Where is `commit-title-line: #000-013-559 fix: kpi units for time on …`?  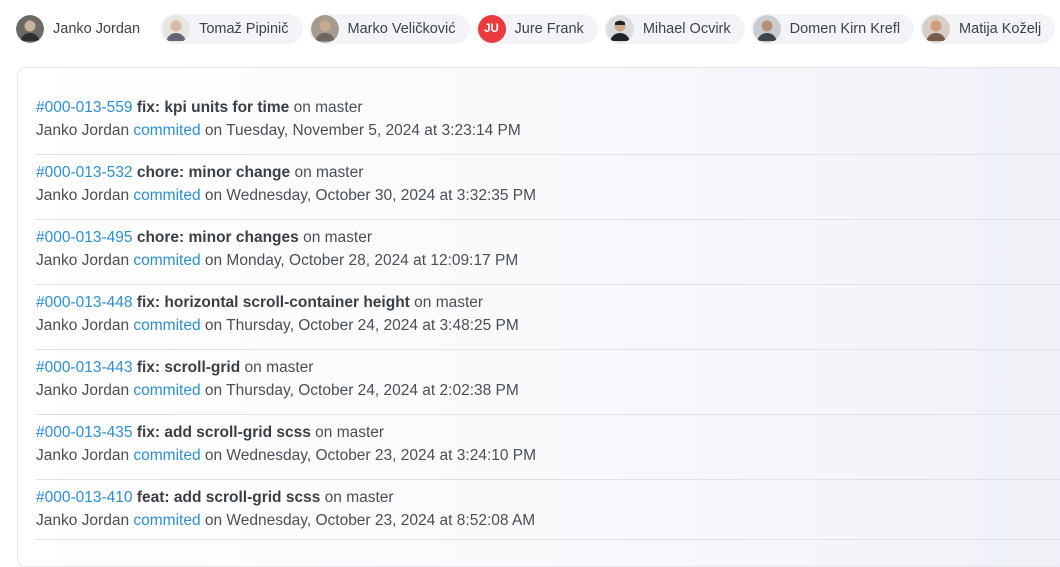
commit-title-line: #000-013-559 fix: kpi units for time on … is located at coordinates (548, 107).